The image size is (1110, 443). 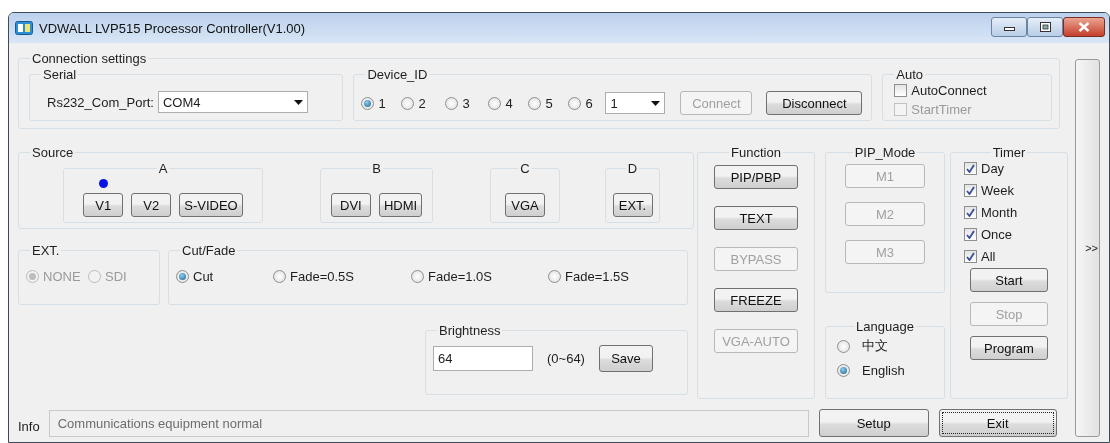 I want to click on radio-label: 5, so click(x=549, y=103).